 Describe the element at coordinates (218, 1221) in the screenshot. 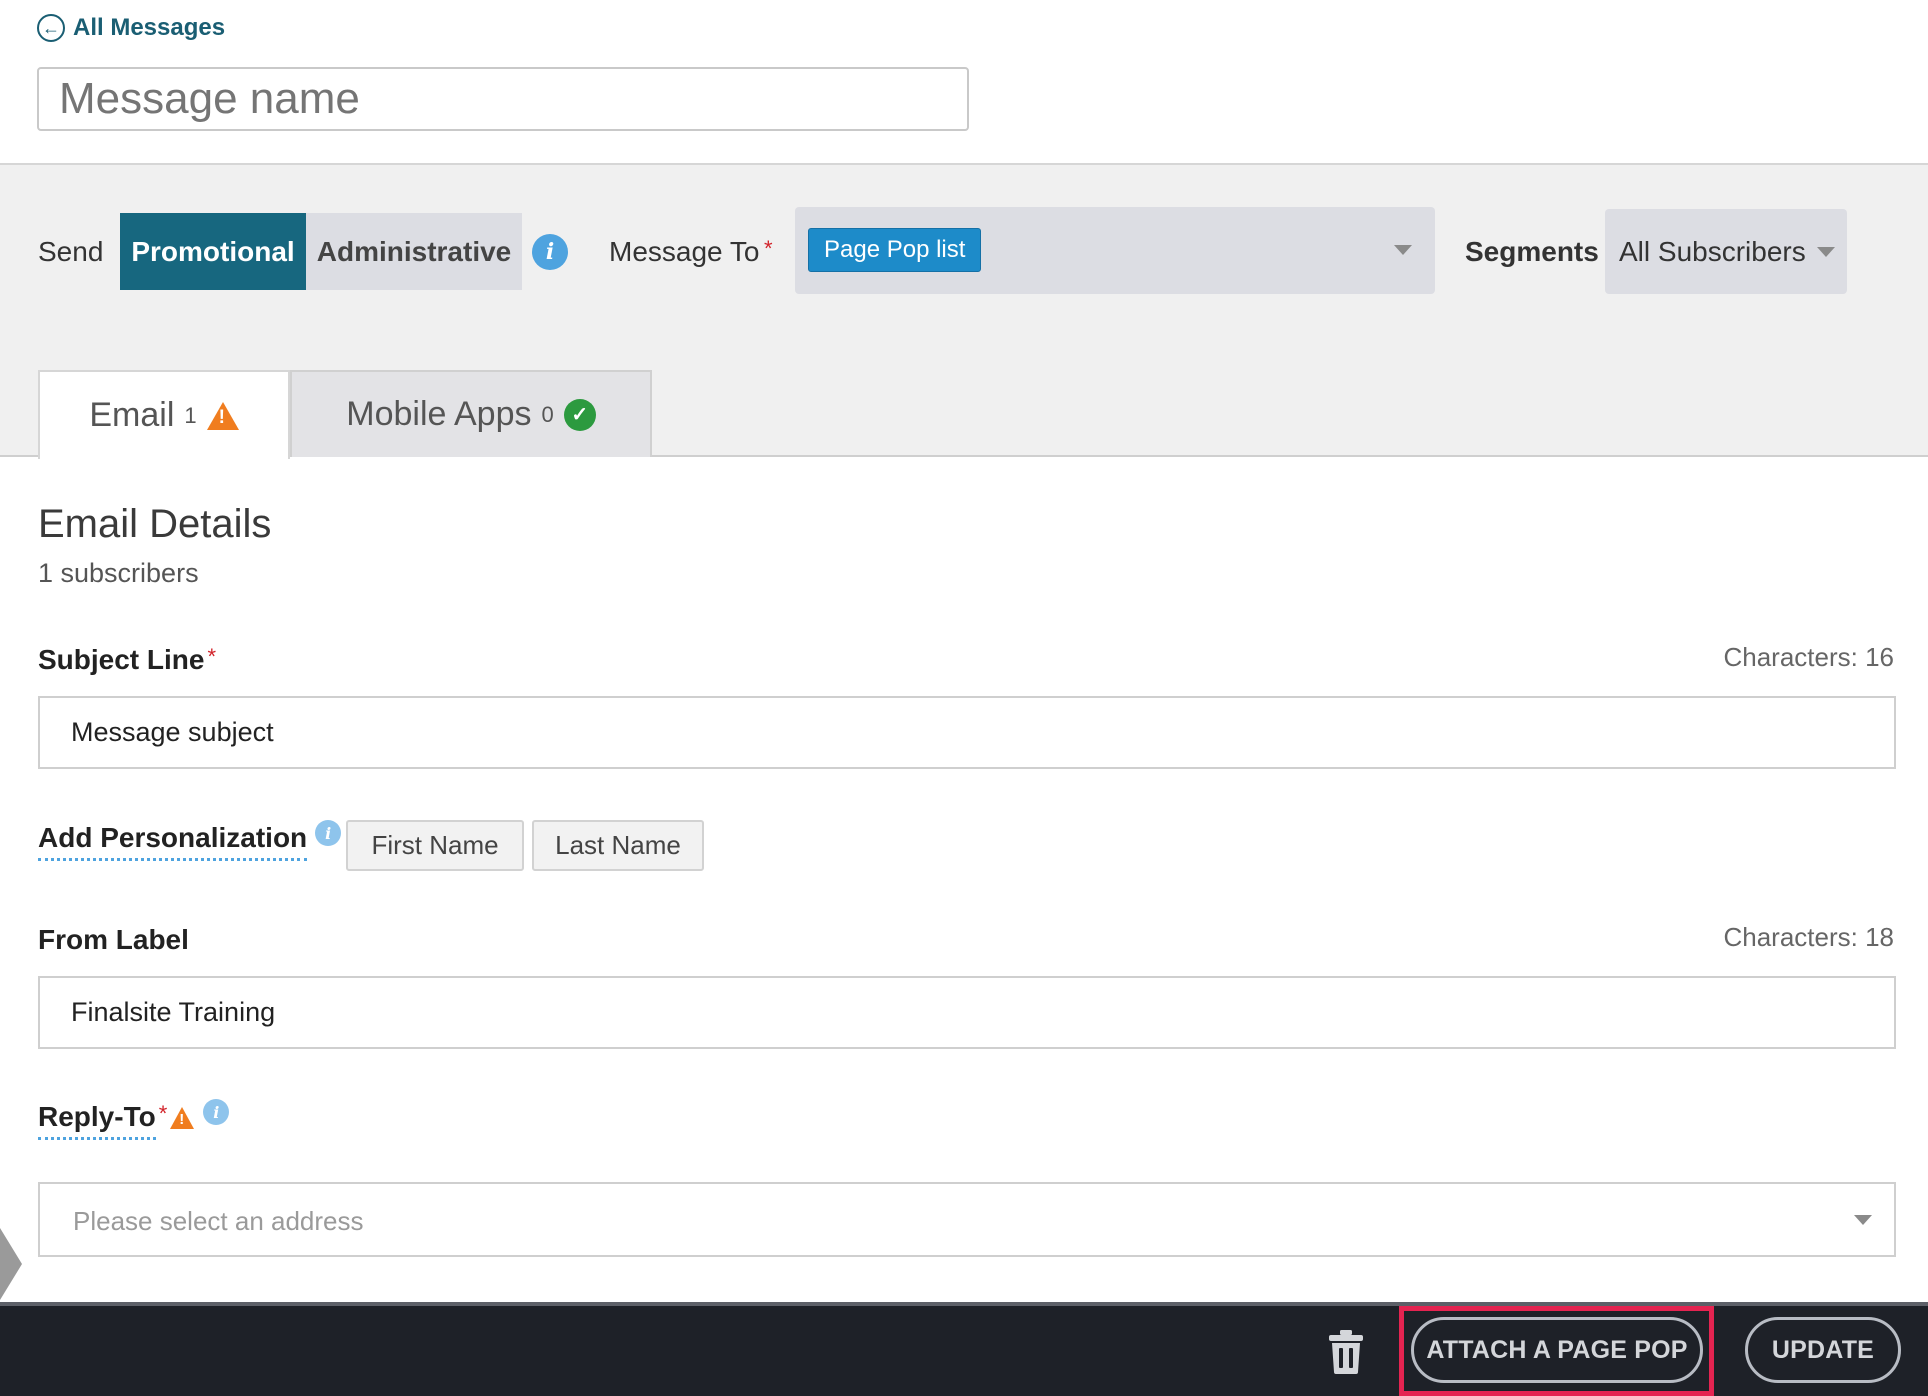

I see `reply-to-placeholder: Please select an address` at that location.